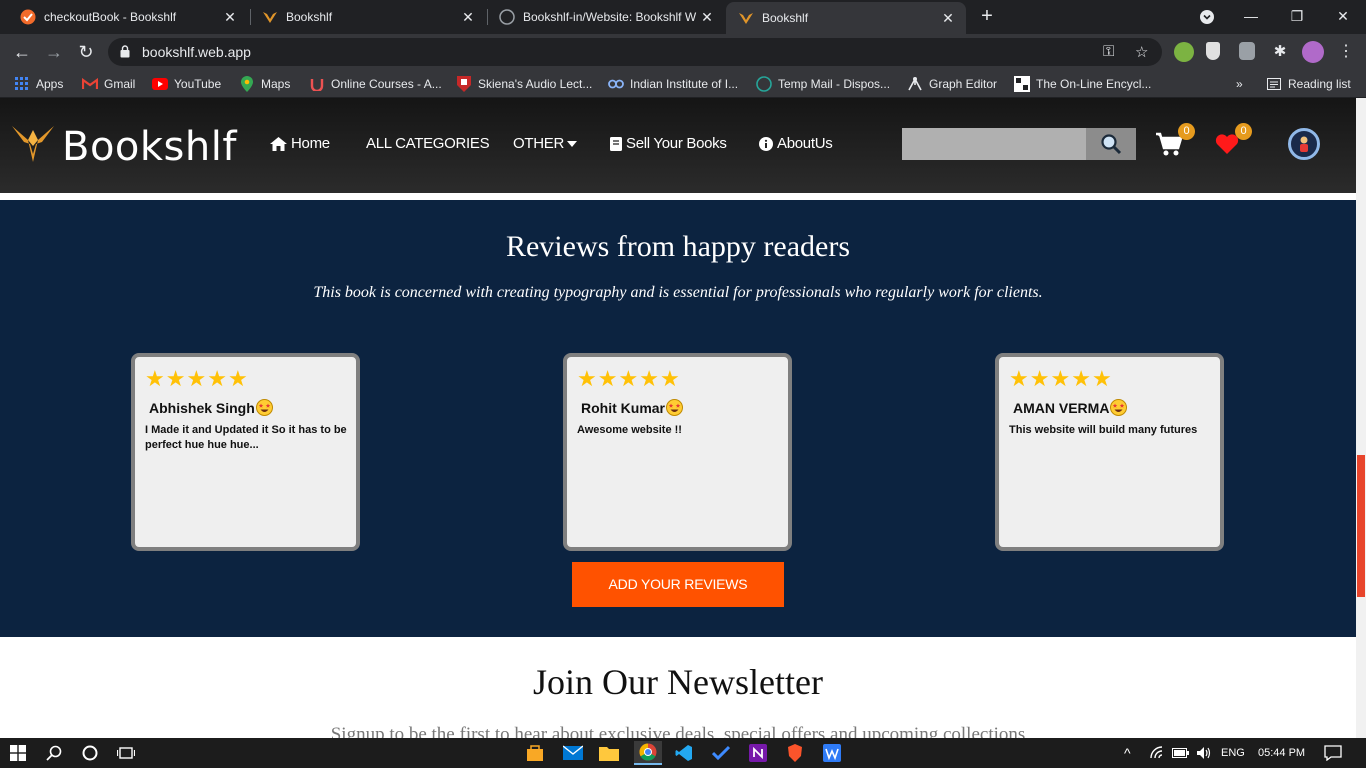  Describe the element at coordinates (1207, 17) in the screenshot. I see `tab-search-icon` at that location.